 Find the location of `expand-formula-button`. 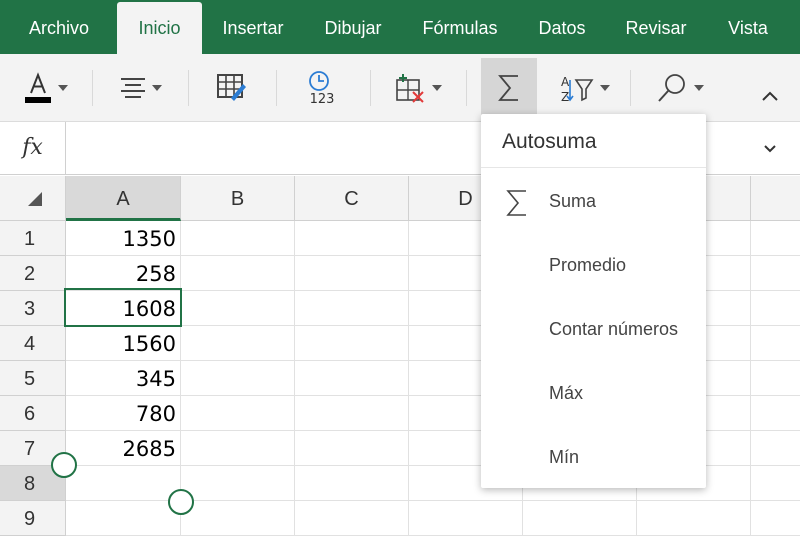

expand-formula-button is located at coordinates (770, 148).